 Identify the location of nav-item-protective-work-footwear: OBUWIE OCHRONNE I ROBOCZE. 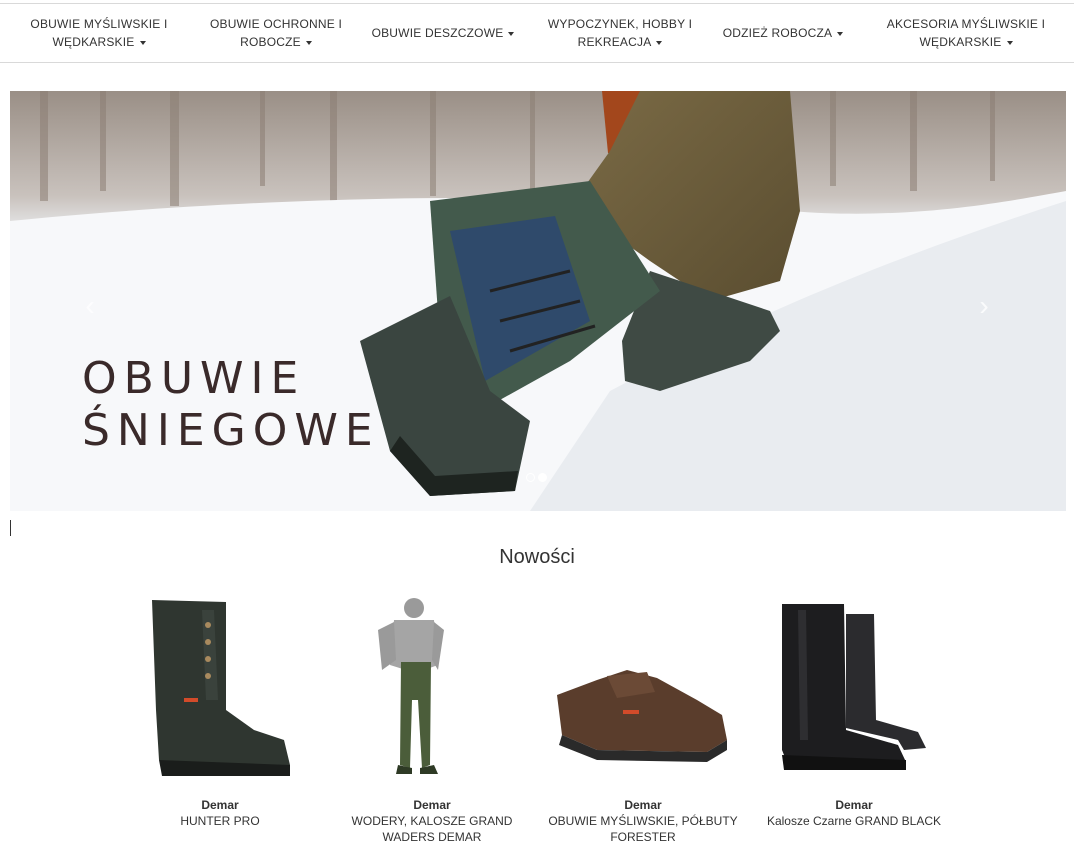
(276, 33).